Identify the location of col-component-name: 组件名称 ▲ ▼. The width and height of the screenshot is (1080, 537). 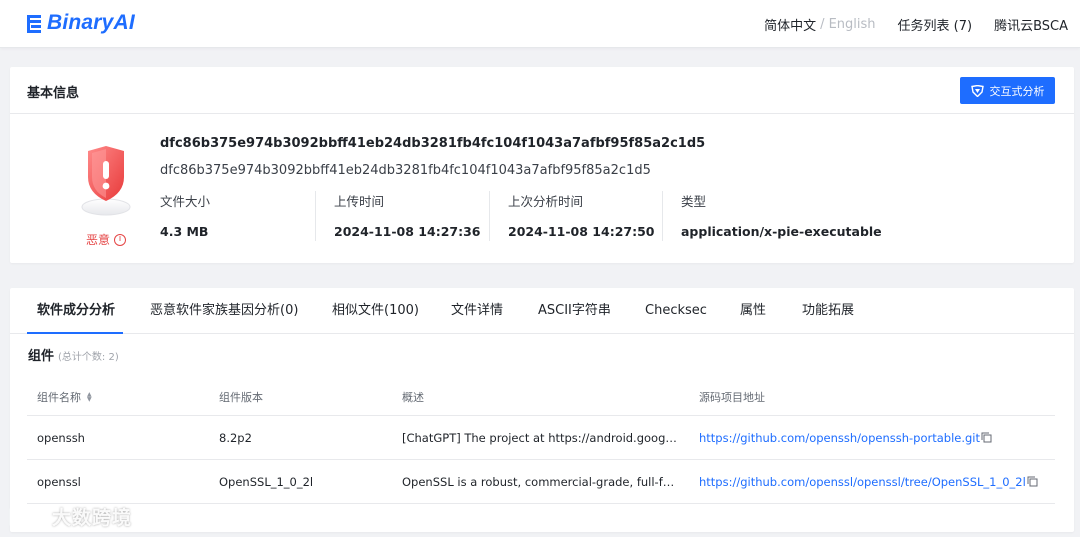
(122, 396).